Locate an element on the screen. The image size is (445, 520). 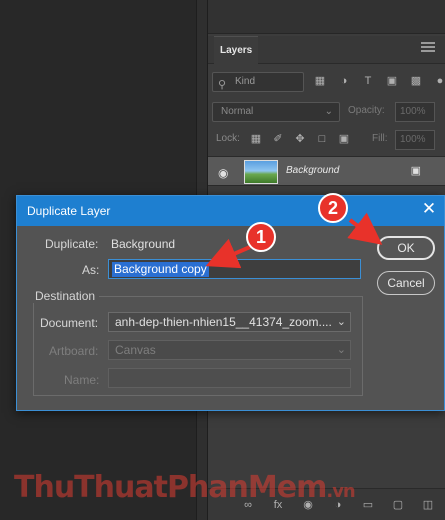
arrow-to-ok-button is located at coordinates (365, 228).